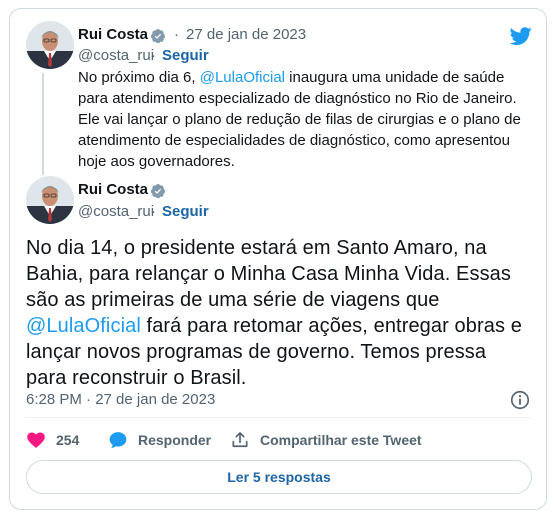 The width and height of the screenshot is (558, 520). Describe the element at coordinates (240, 440) in the screenshot. I see `share-icon` at that location.